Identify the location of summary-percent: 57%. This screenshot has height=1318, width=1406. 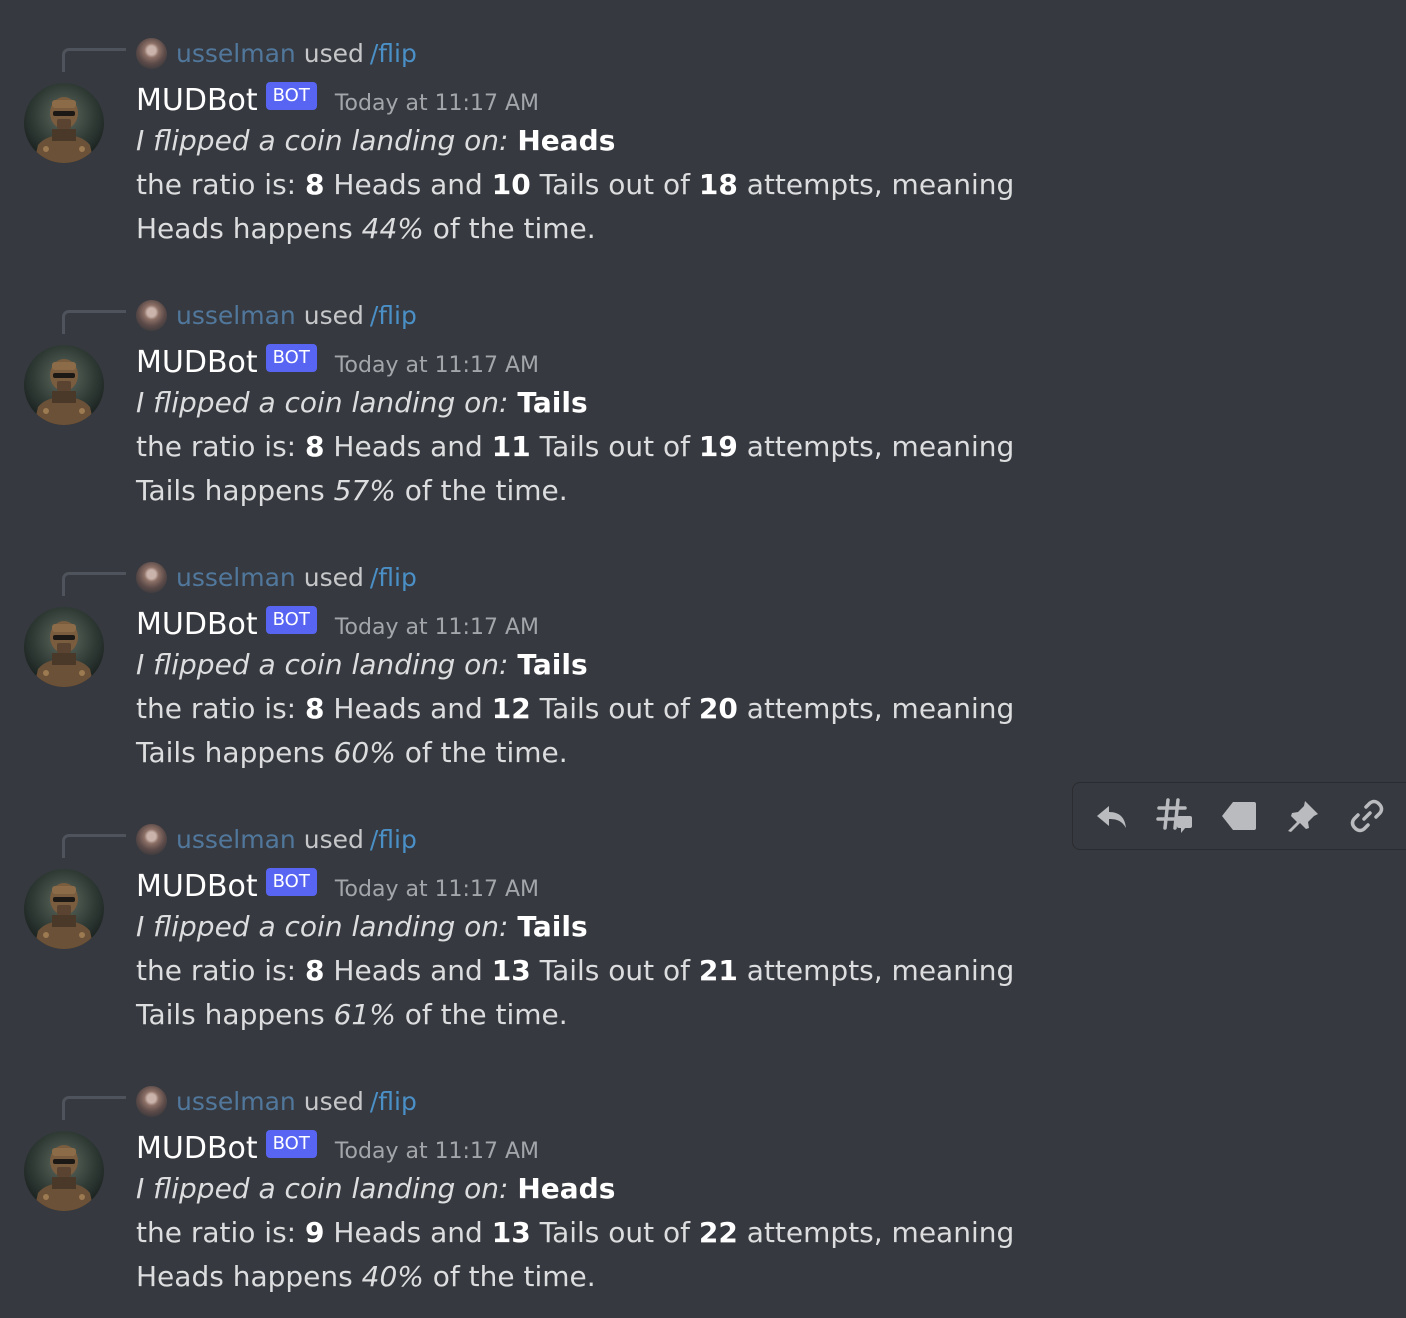
(364, 490).